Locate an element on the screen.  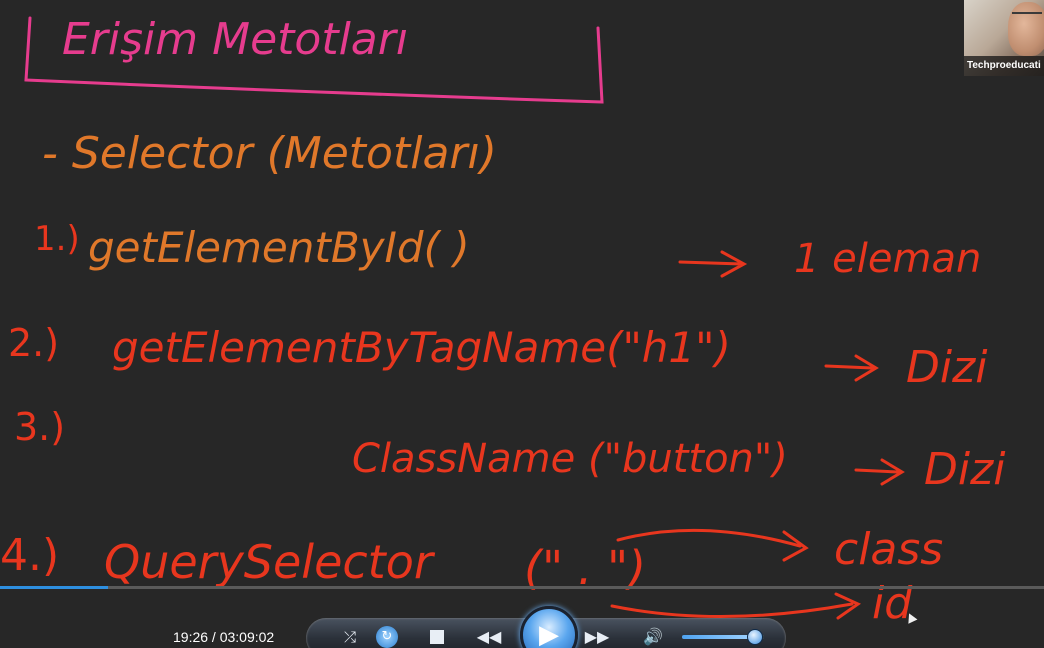
item-3-result: Dizi is located at coordinates (965, 469).